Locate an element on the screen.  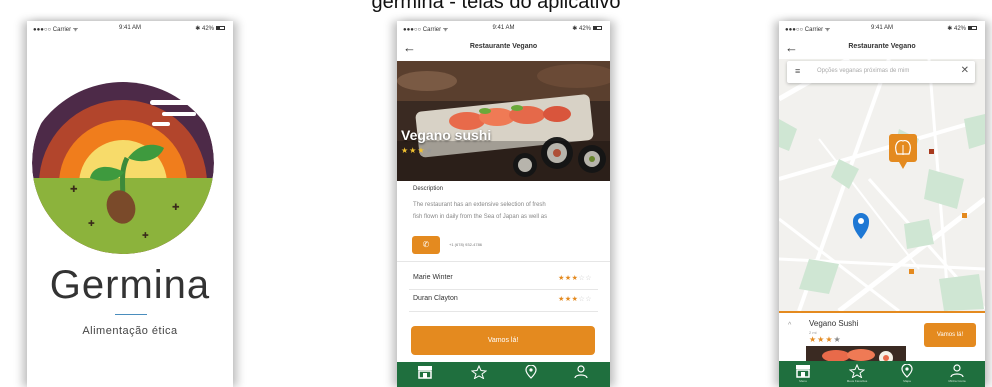
tagline: Alimentação ética is located at coordinates (130, 331).